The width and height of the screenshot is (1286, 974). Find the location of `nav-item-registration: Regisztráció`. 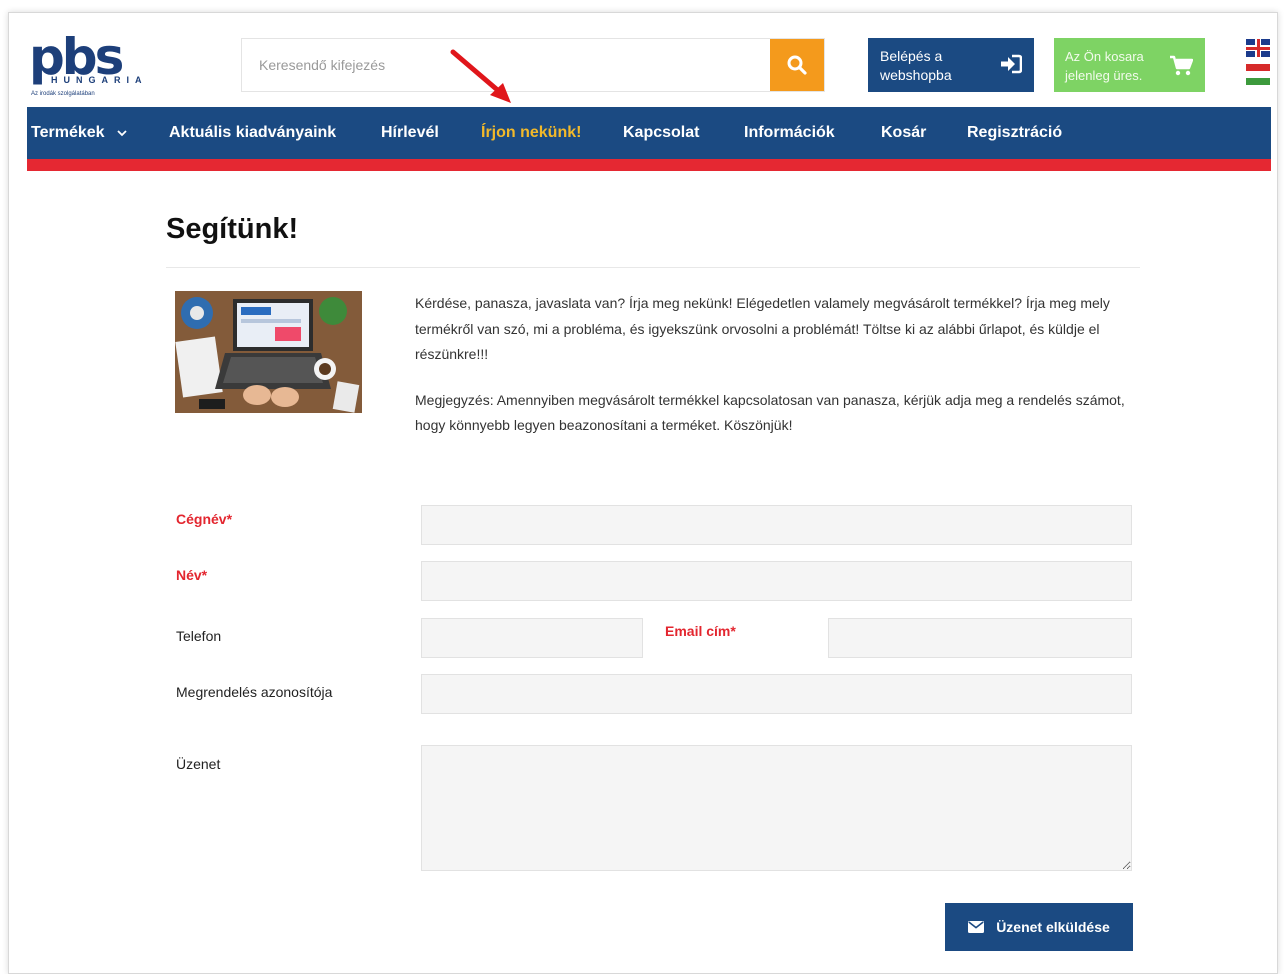

nav-item-registration: Regisztráció is located at coordinates (1014, 133).